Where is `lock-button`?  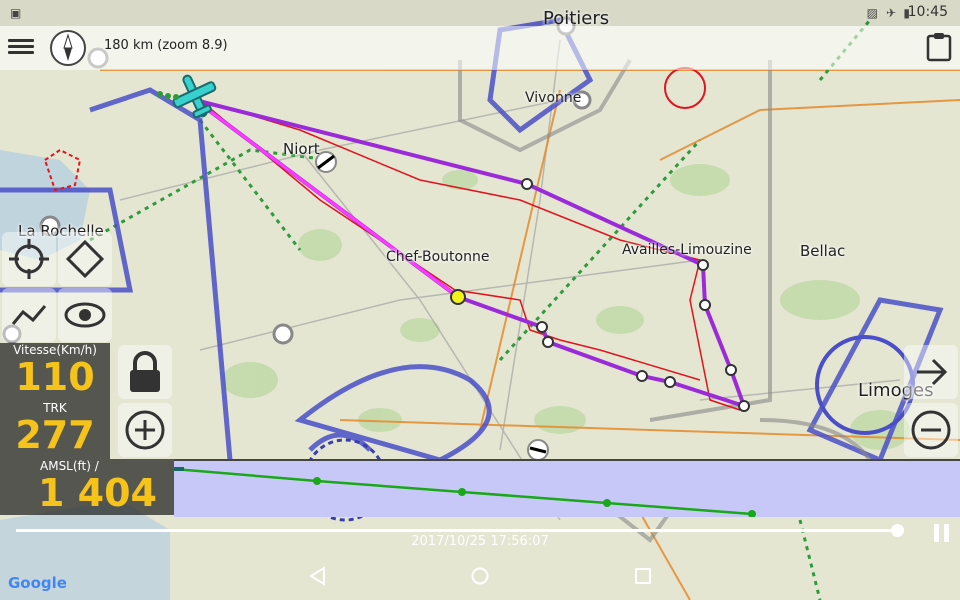 lock-button is located at coordinates (145, 372).